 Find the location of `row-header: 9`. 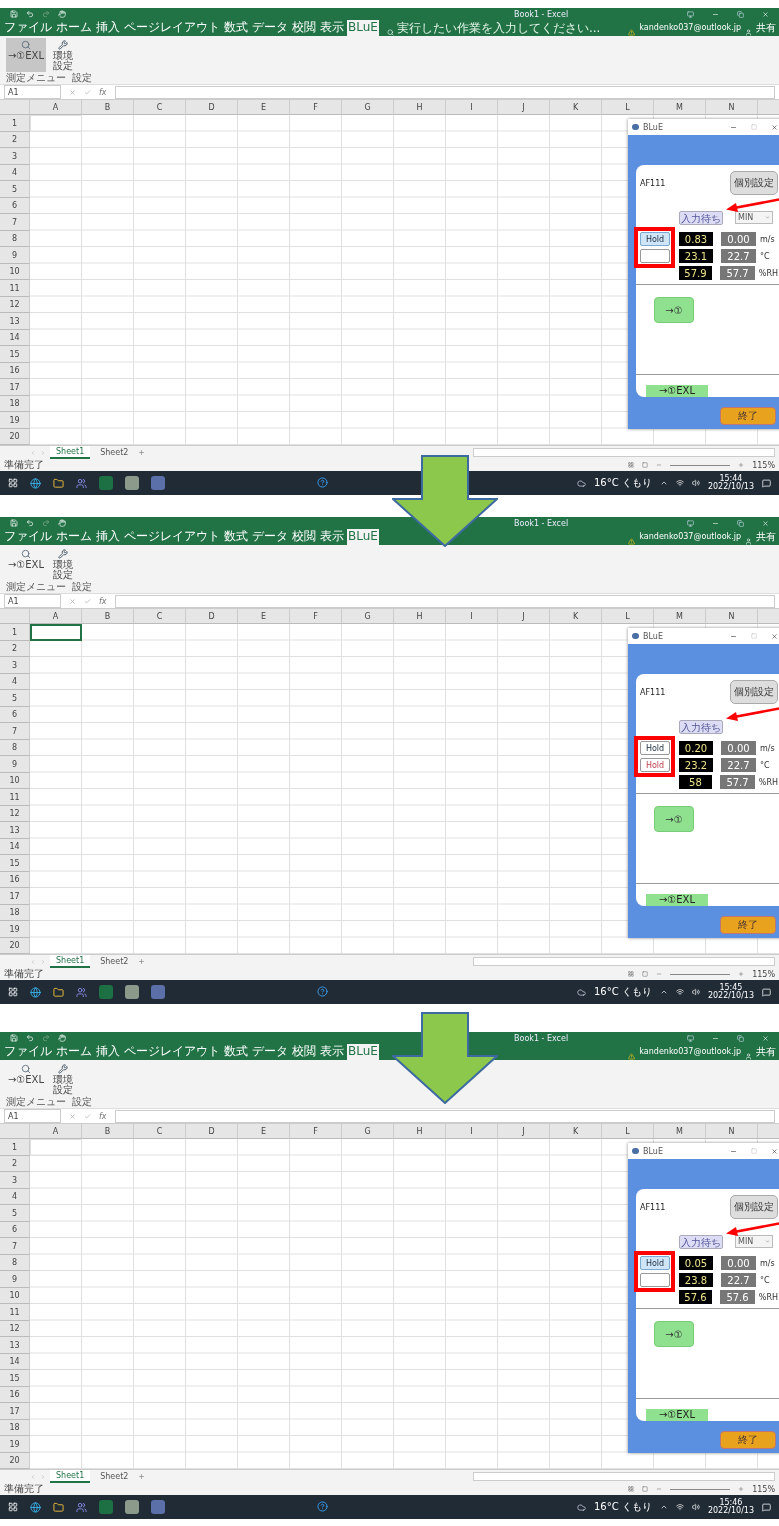

row-header: 9 is located at coordinates (15, 1279).